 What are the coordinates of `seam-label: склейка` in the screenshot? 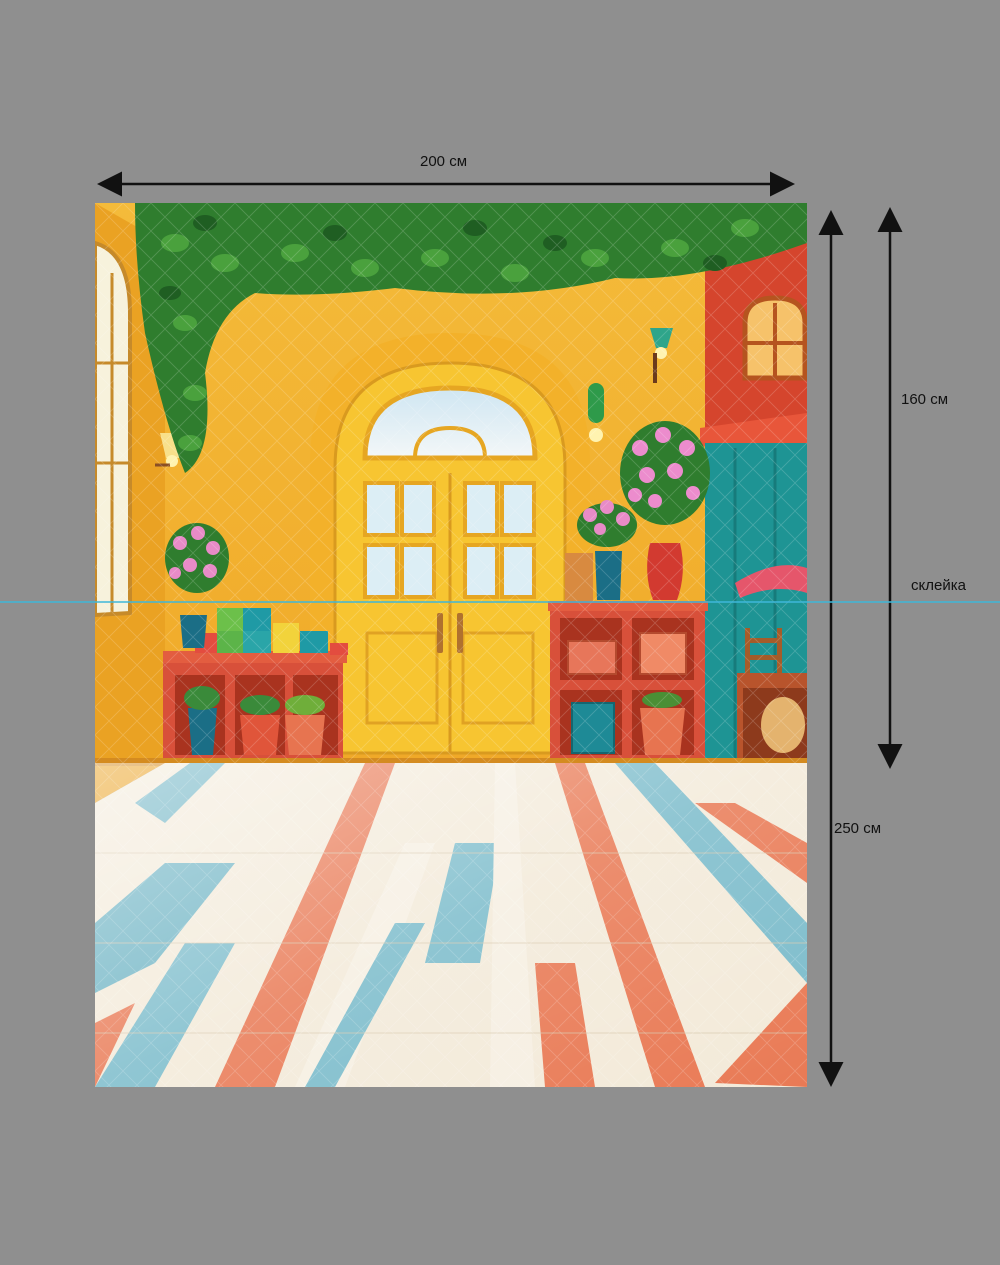 It's located at (938, 585).